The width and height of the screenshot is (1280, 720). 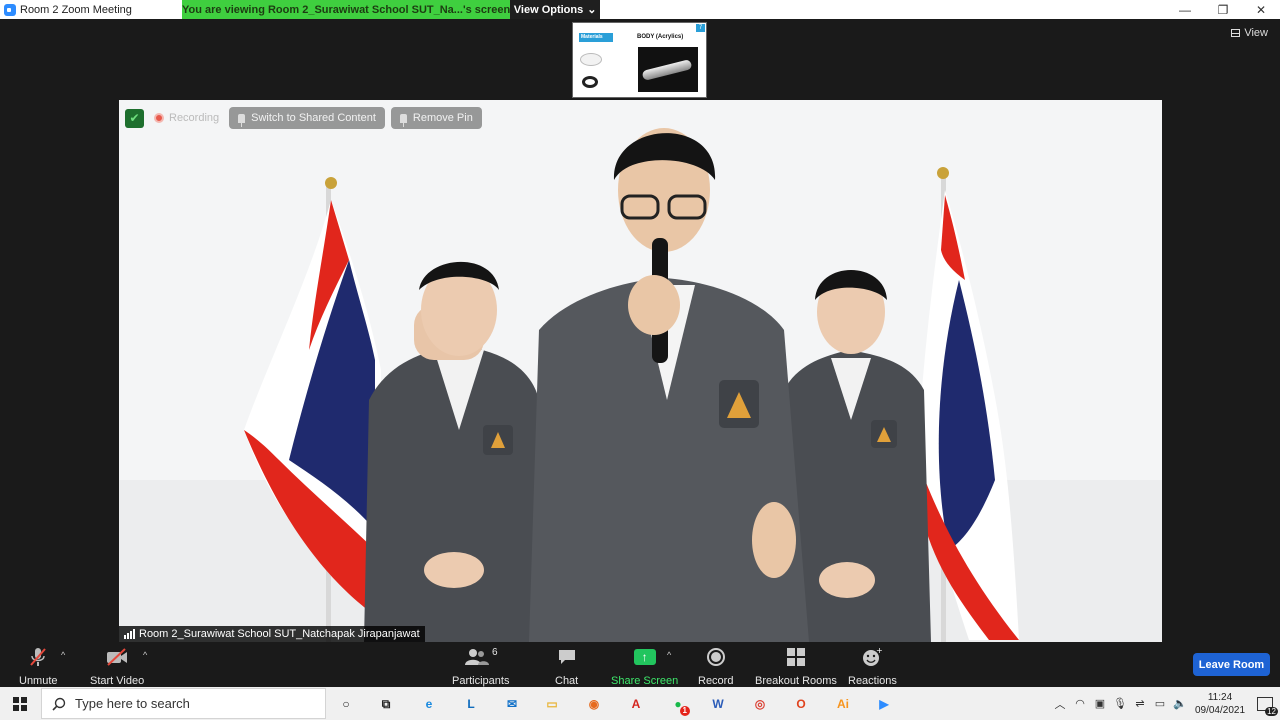 I want to click on search-icon, so click(x=59, y=704).